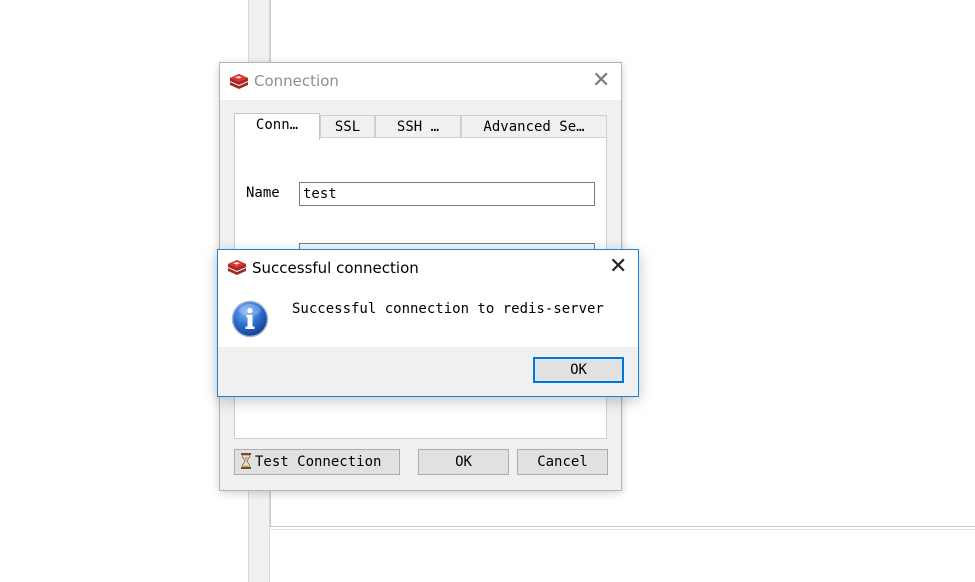 This screenshot has height=582, width=975. What do you see at coordinates (601, 81) in the screenshot?
I see `connection-close-icon: ✕` at bounding box center [601, 81].